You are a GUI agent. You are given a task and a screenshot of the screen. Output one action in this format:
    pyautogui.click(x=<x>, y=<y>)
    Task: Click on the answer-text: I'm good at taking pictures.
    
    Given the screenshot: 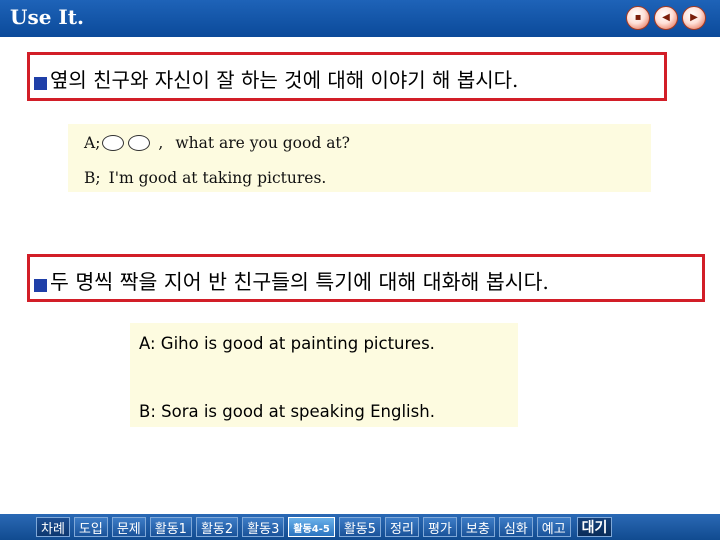 What is the action you would take?
    pyautogui.click(x=217, y=178)
    